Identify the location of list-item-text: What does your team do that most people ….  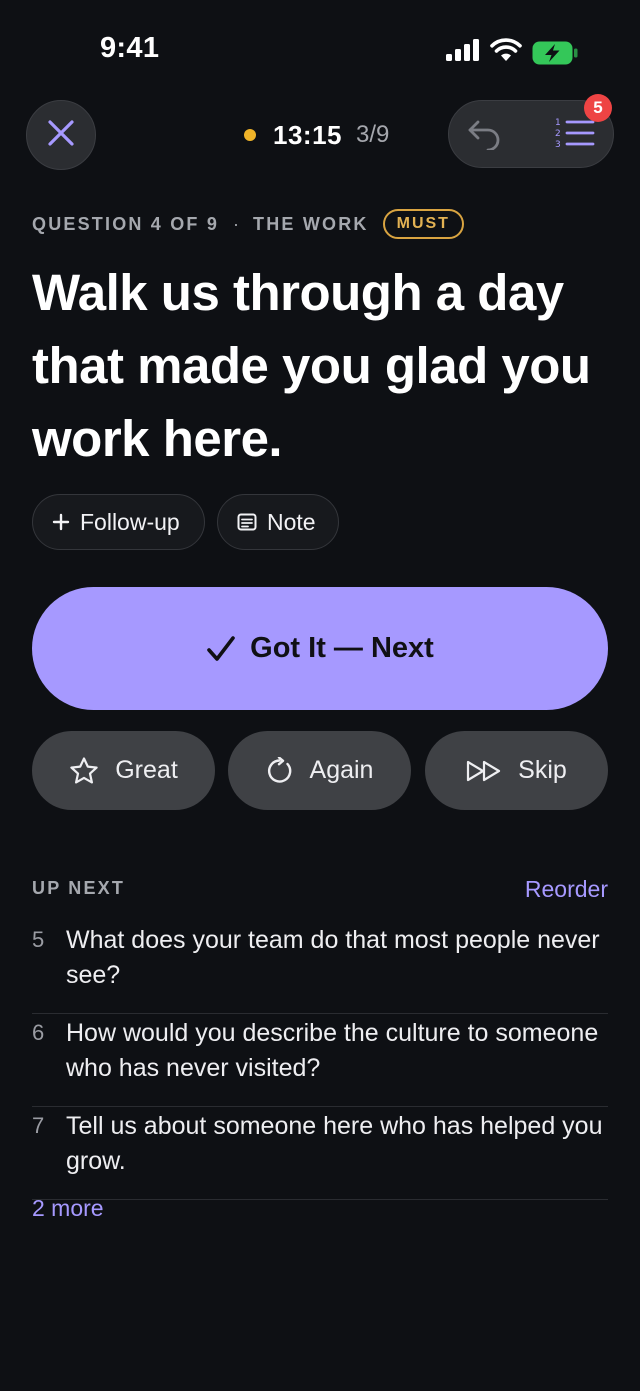
(333, 957).